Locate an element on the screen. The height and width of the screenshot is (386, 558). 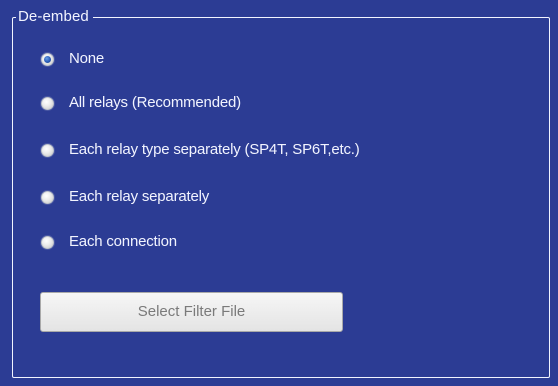
radio-label-each-relay: Each relay separately is located at coordinates (139, 196).